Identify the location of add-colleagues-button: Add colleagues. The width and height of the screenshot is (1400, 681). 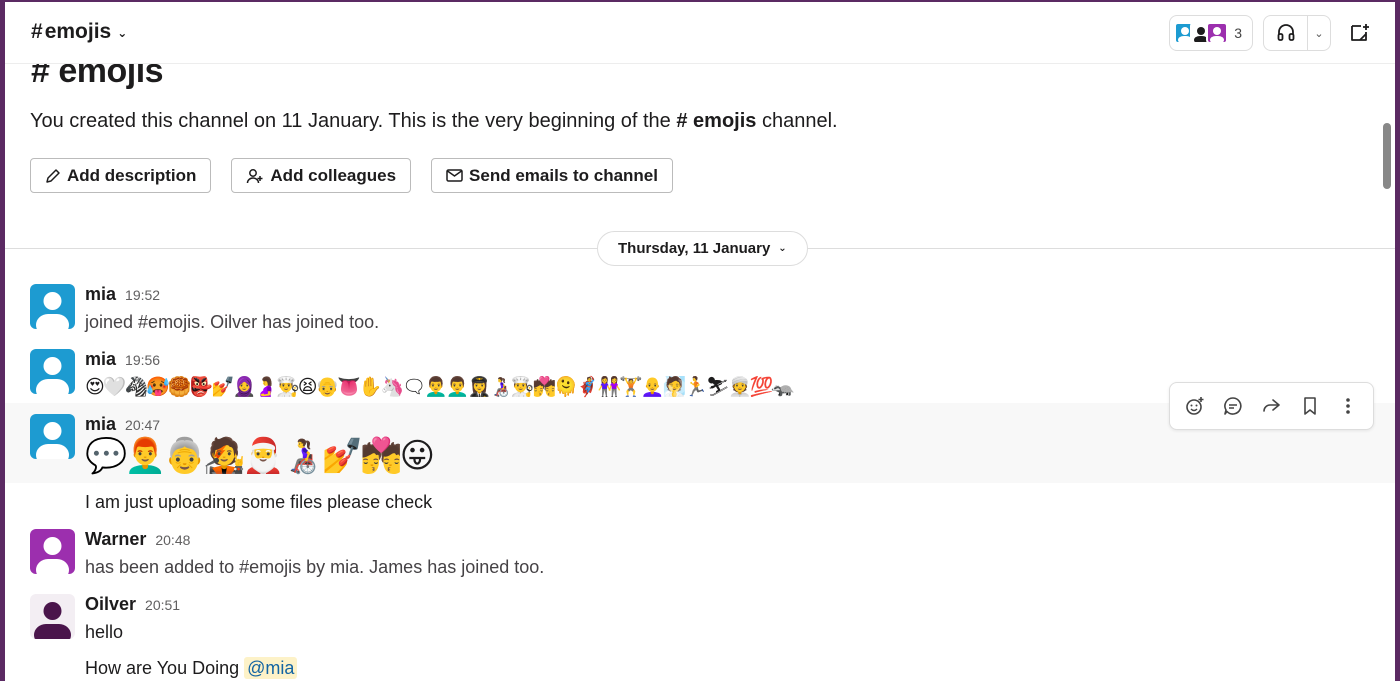
(321, 175).